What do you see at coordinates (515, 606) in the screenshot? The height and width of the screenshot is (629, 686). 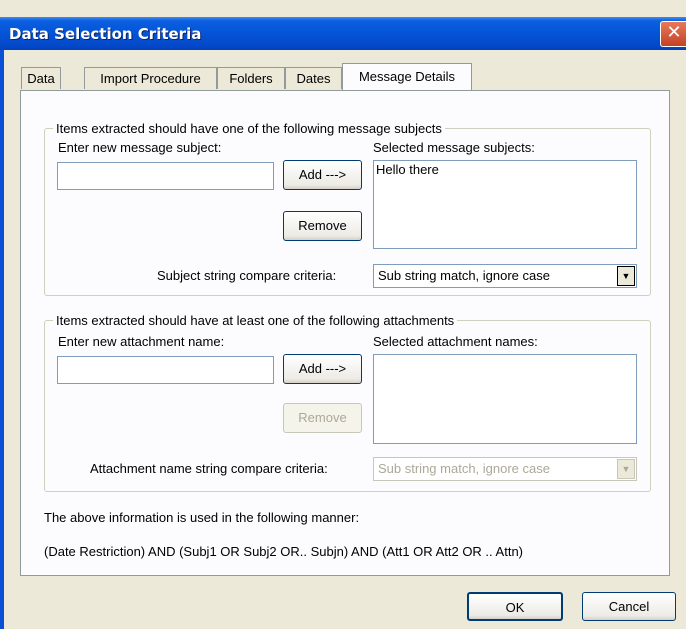 I see `ok-button: OK` at bounding box center [515, 606].